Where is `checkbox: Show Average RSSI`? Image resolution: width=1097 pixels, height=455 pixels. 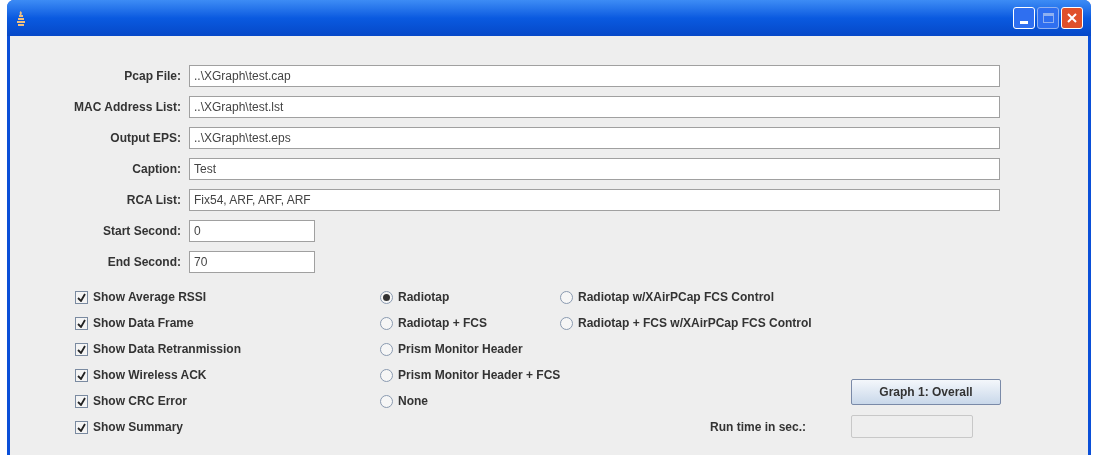 checkbox: Show Average RSSI is located at coordinates (227, 297).